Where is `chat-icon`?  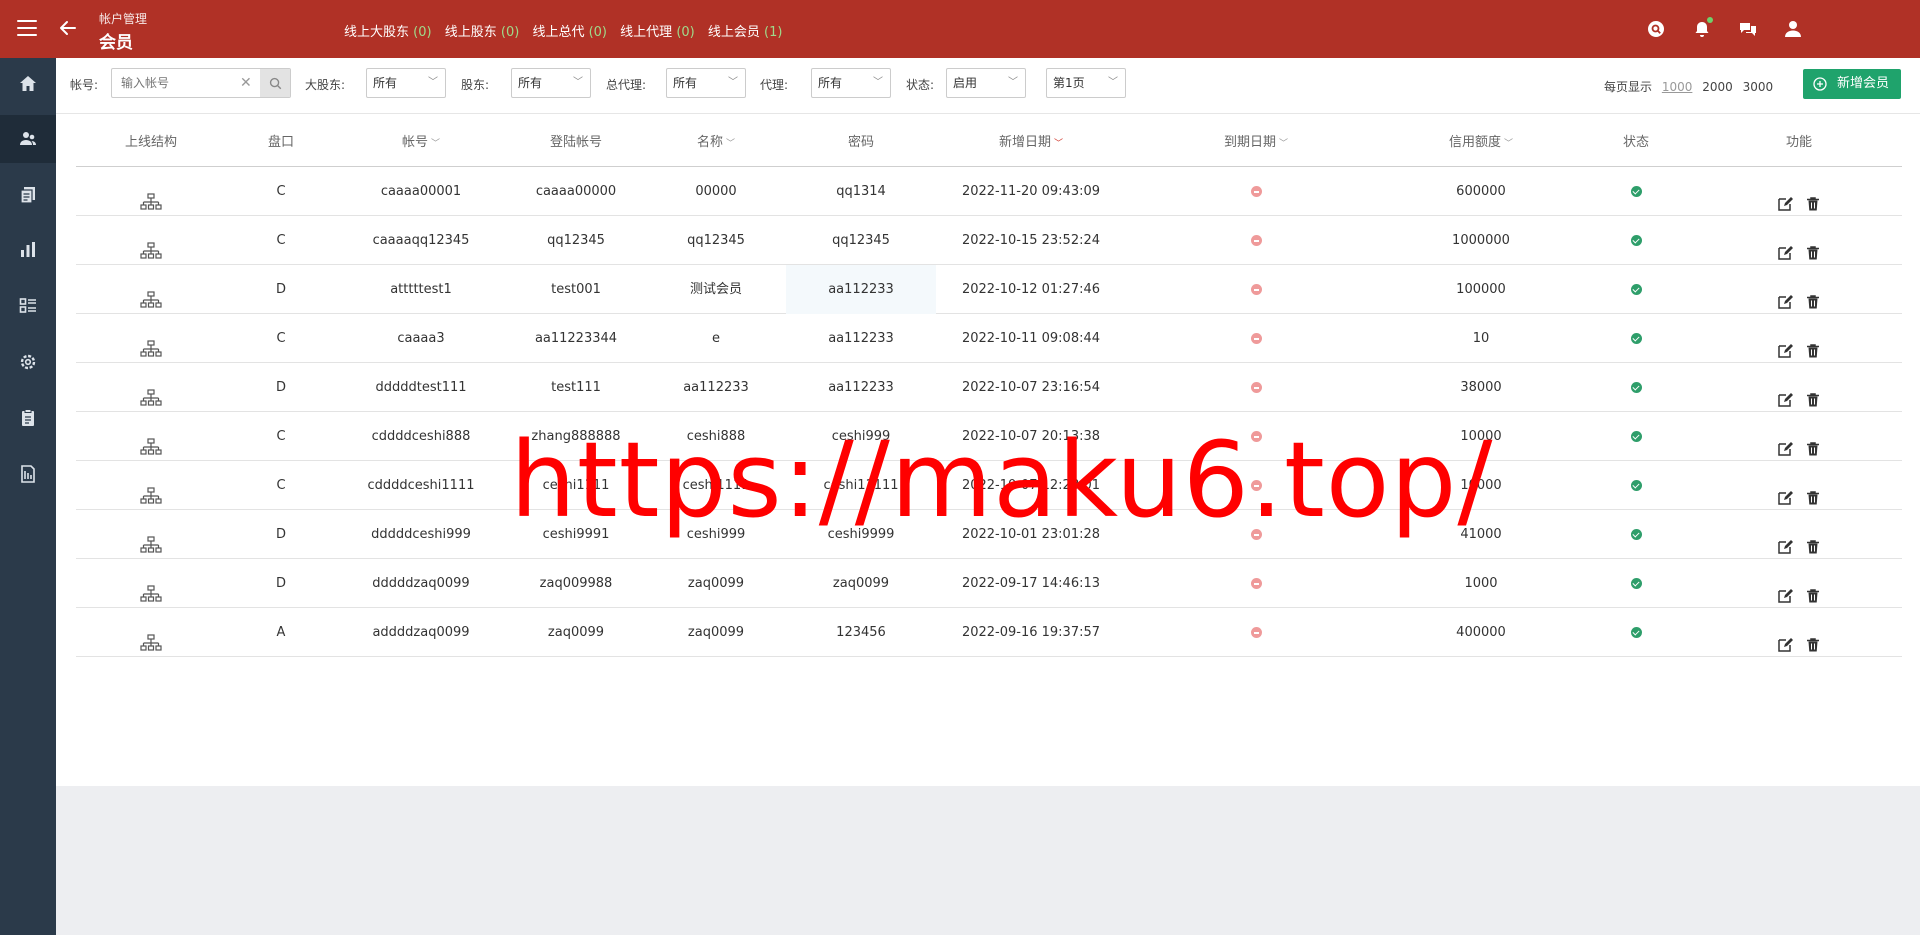
chat-icon is located at coordinates (1748, 29).